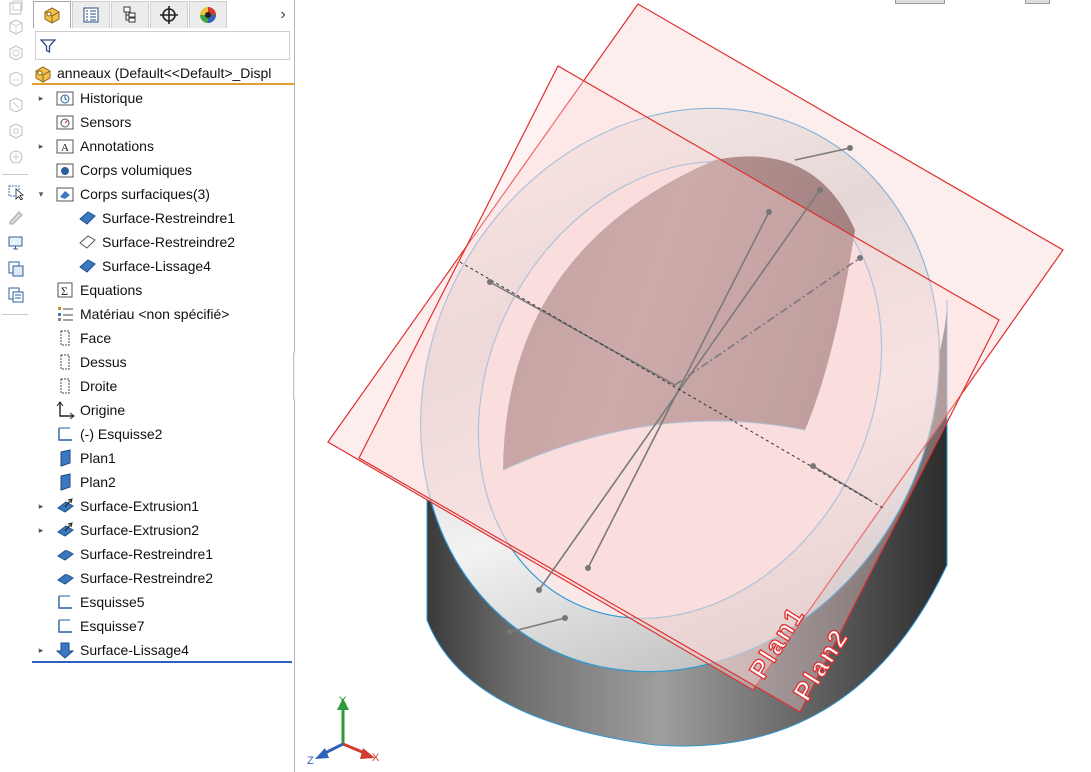  What do you see at coordinates (169, 218) in the screenshot?
I see `tree-item-label: Surface-Restreindre1` at bounding box center [169, 218].